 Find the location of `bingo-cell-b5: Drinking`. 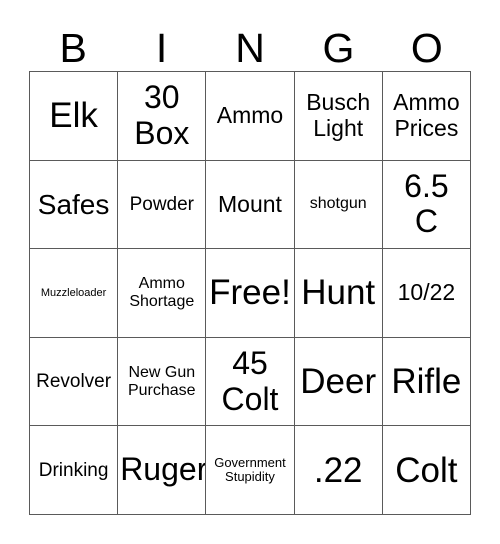

bingo-cell-b5: Drinking is located at coordinates (74, 470).